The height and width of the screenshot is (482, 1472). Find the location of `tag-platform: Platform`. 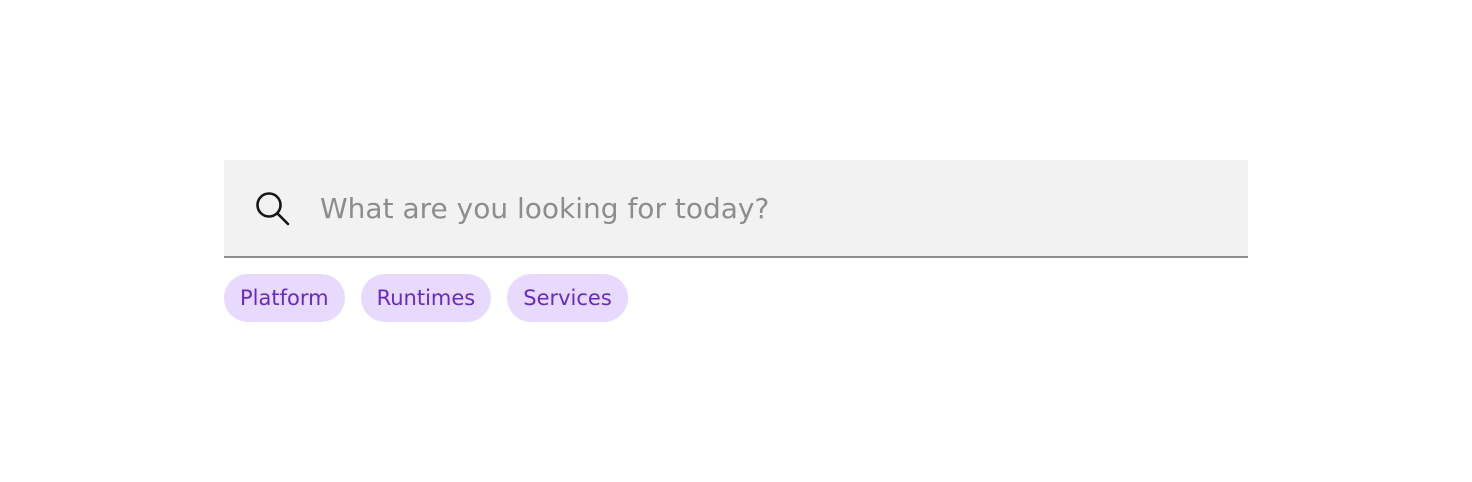

tag-platform: Platform is located at coordinates (284, 298).